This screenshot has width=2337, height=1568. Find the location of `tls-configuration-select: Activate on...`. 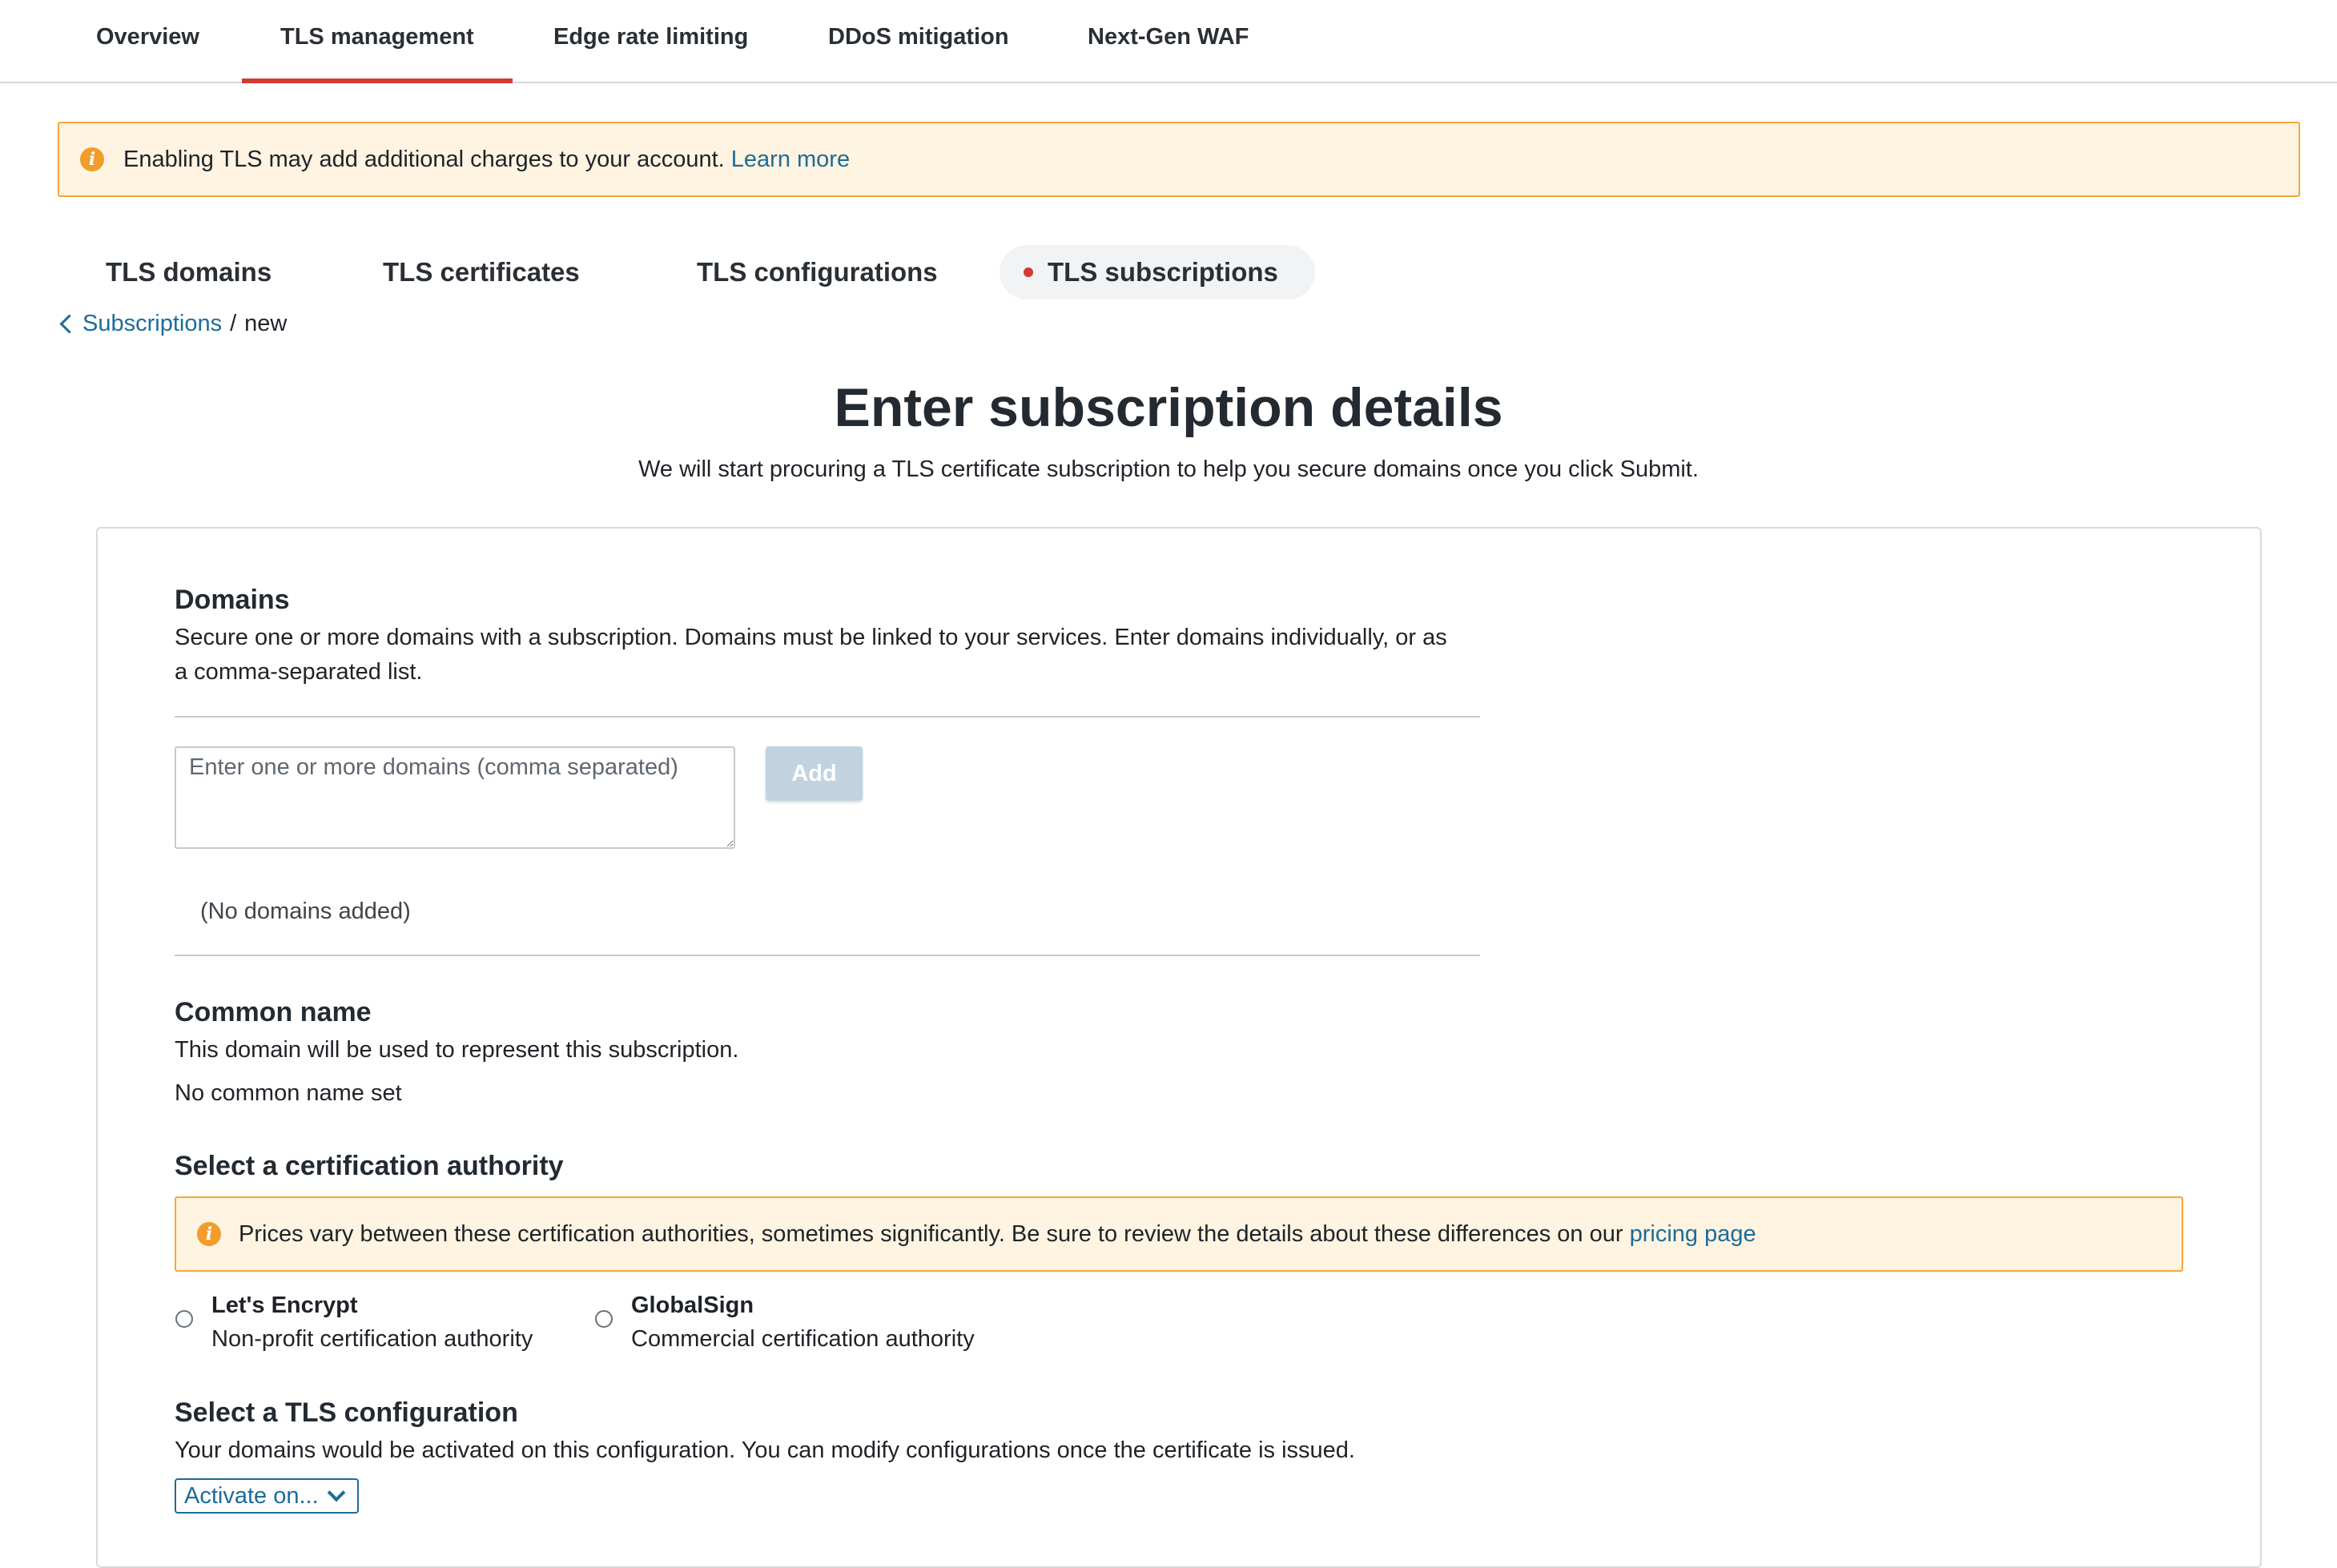

tls-configuration-select: Activate on... is located at coordinates (267, 1496).